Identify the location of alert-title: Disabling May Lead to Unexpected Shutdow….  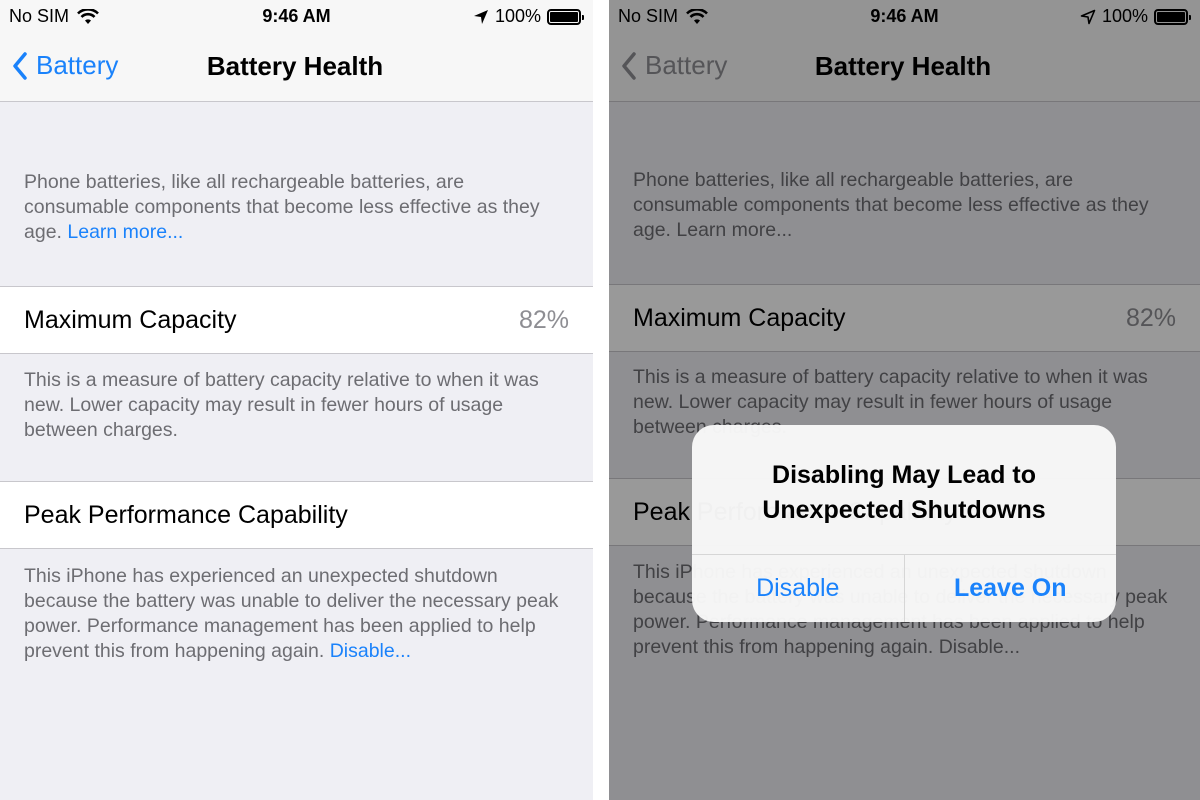
(904, 492).